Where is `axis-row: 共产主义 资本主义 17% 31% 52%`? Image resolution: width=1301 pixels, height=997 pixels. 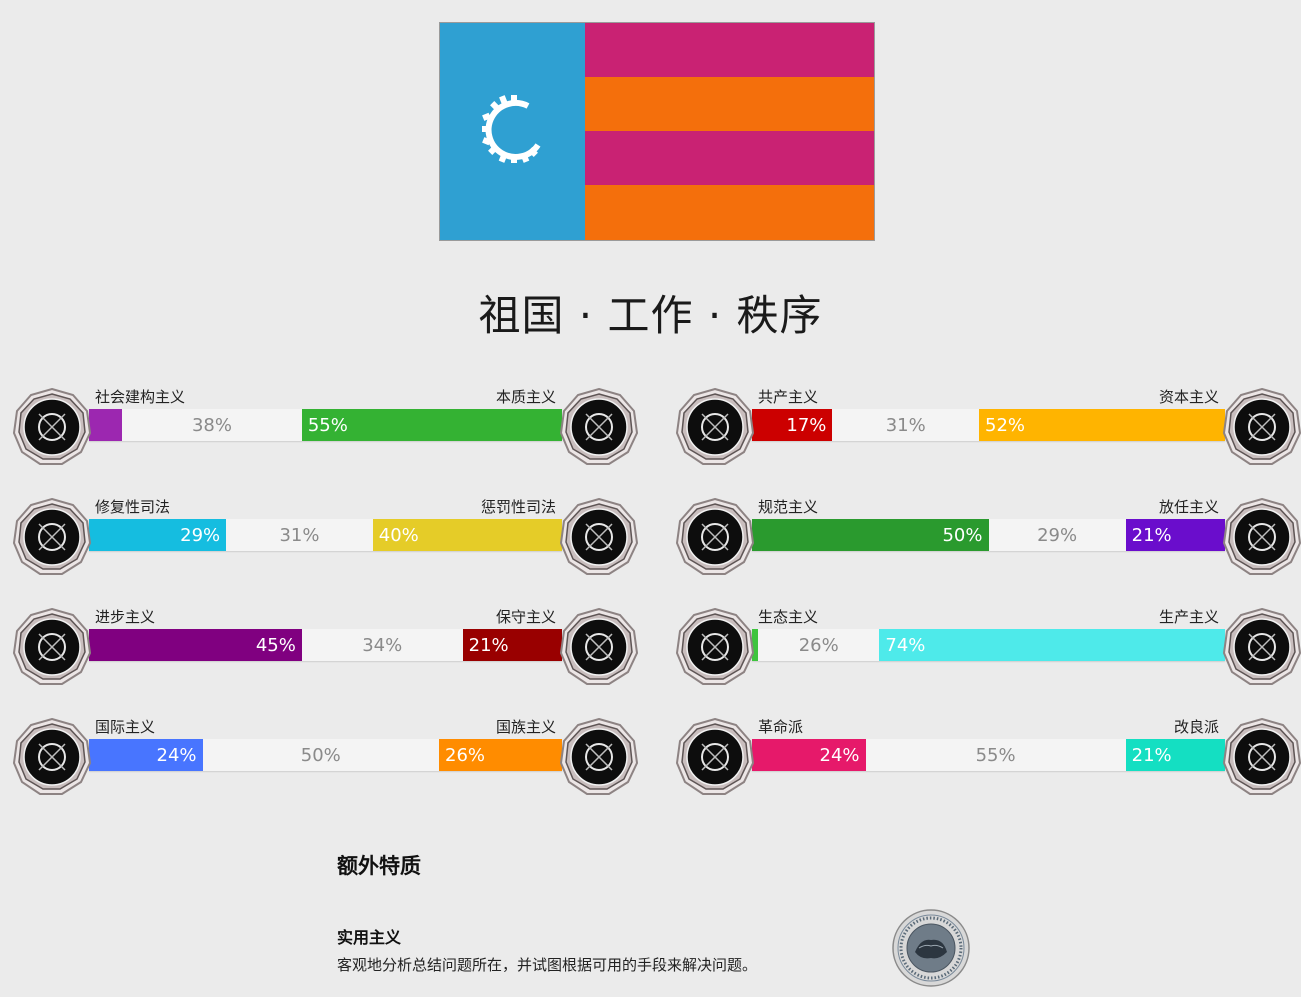 axis-row: 共产主义 资本主义 17% 31% 52% is located at coordinates (988, 427).